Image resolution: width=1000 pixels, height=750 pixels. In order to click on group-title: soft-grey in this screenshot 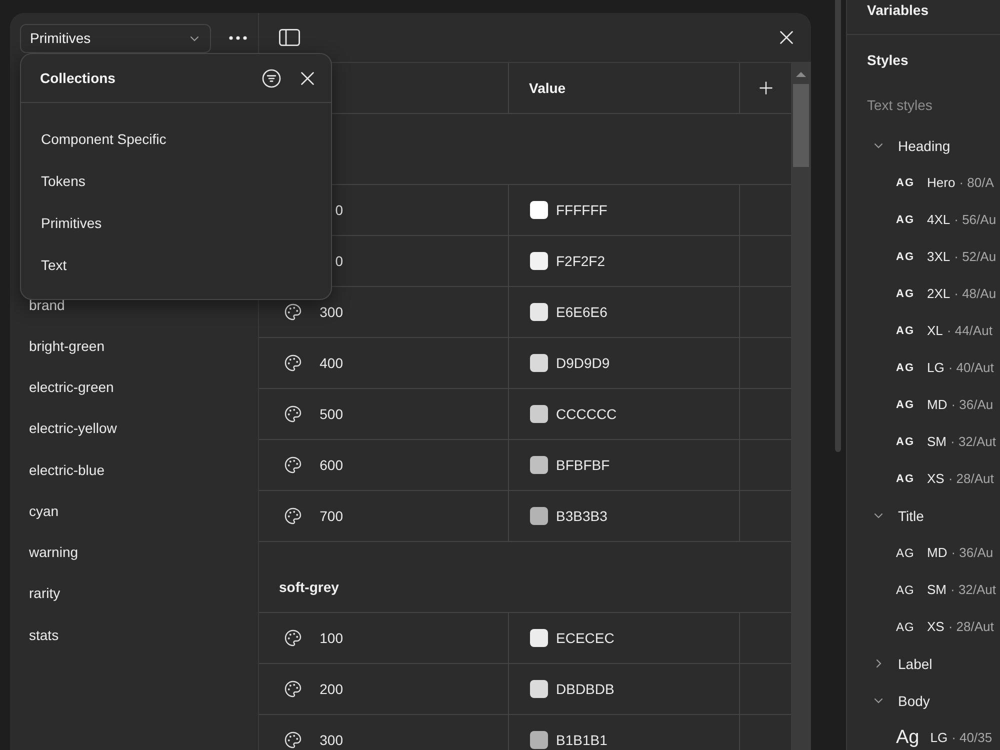, I will do `click(309, 587)`.